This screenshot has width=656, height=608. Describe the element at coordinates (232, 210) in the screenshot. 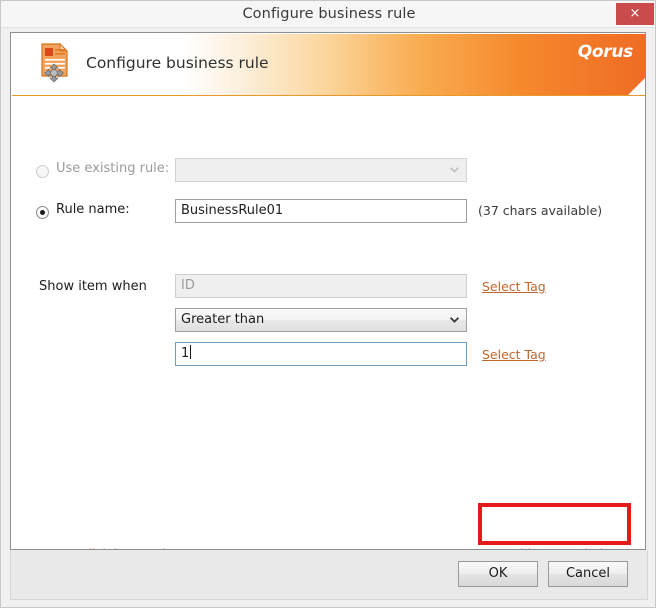

I see `rule-name-input-value: BusinessRule01` at that location.